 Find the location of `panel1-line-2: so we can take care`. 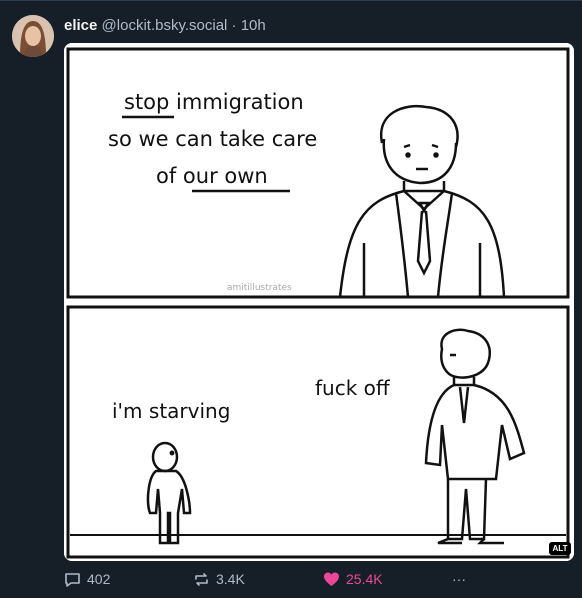

panel1-line-2: so we can take care is located at coordinates (212, 139).